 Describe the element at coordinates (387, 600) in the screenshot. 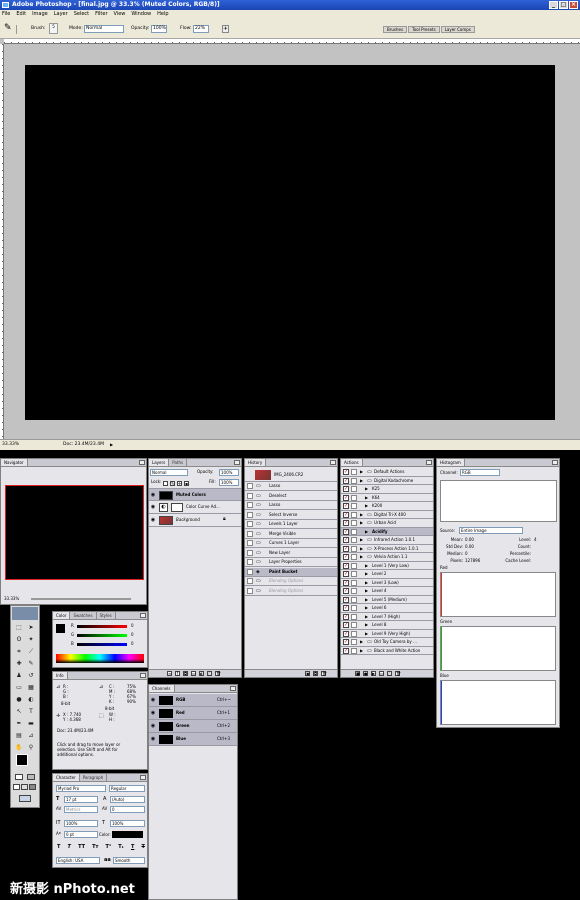

I see `action-item: ✓ ▶ Level 5 (Medium)` at that location.